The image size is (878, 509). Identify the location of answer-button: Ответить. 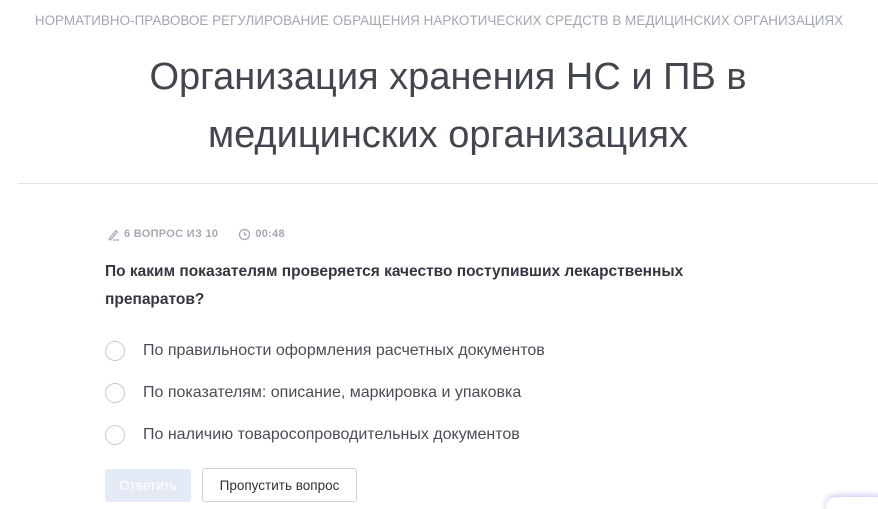
(148, 485).